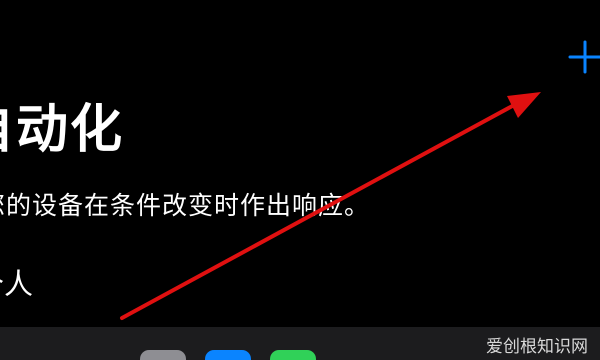  Describe the element at coordinates (163, 355) in the screenshot. I see `app-icon-gray` at that location.